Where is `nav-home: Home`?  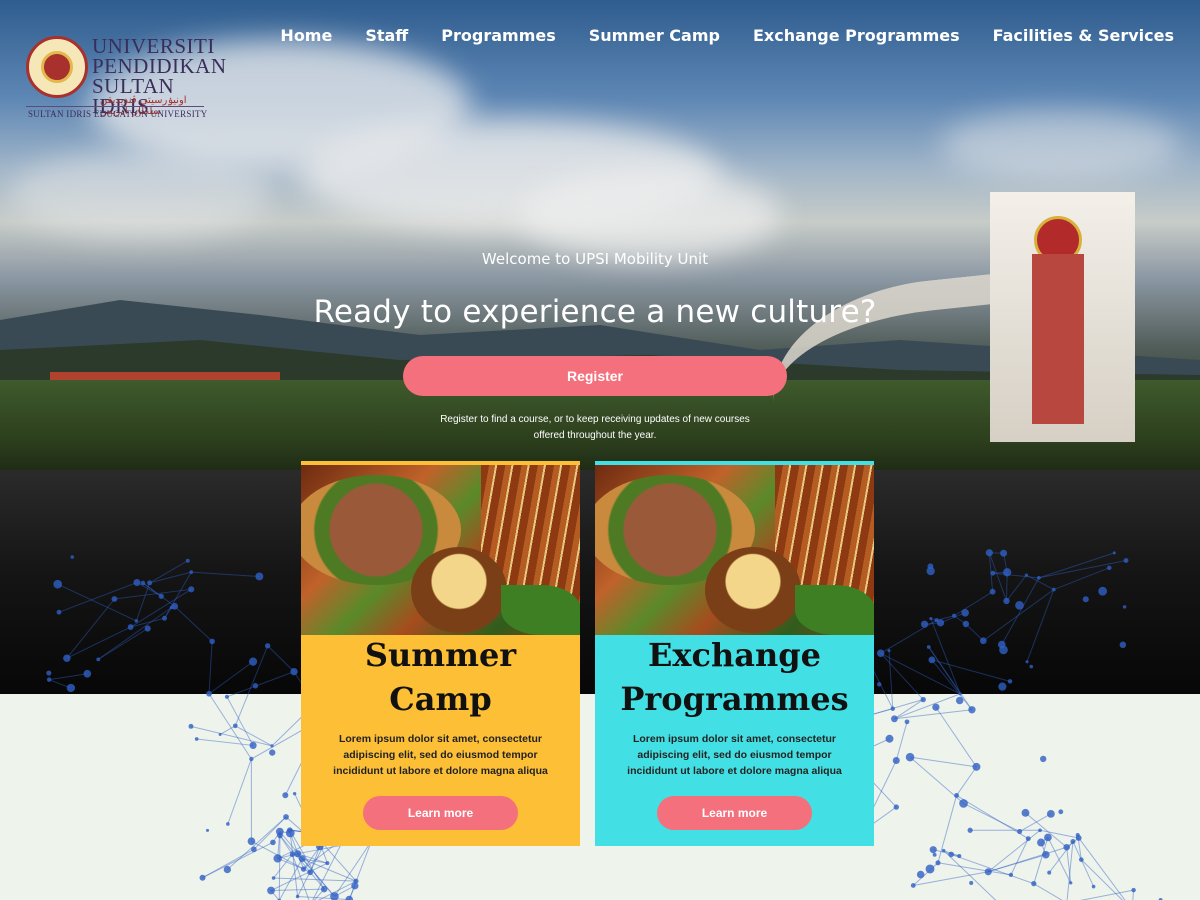 nav-home: Home is located at coordinates (306, 35).